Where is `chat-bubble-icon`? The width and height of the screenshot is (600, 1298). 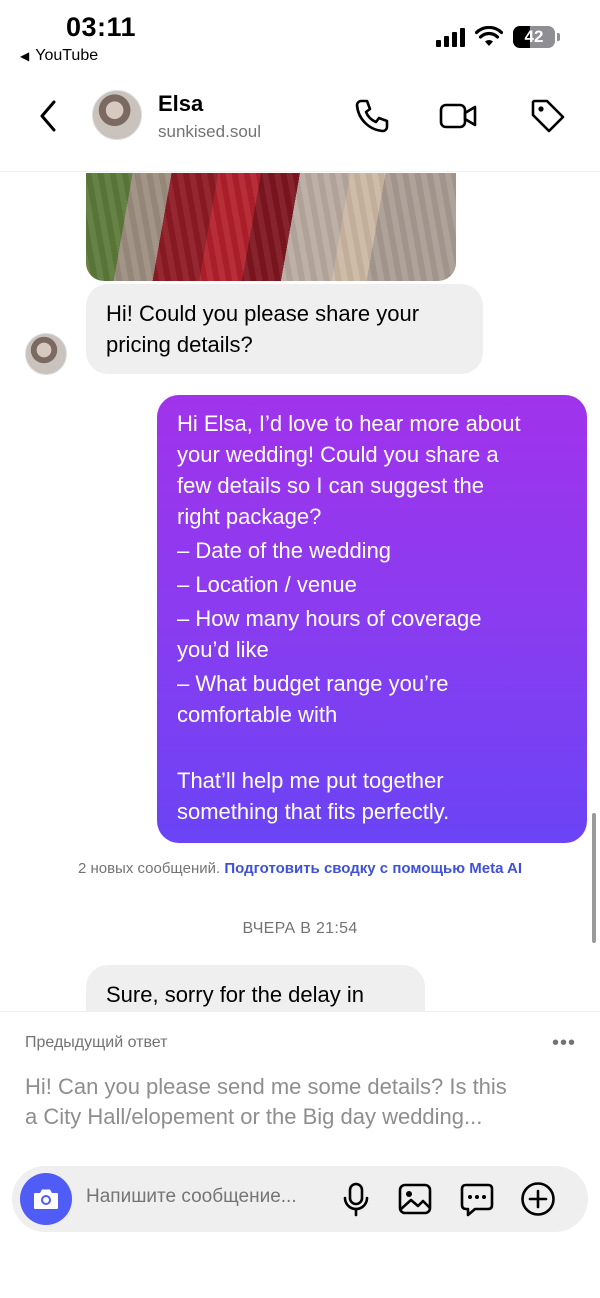 chat-bubble-icon is located at coordinates (477, 1199).